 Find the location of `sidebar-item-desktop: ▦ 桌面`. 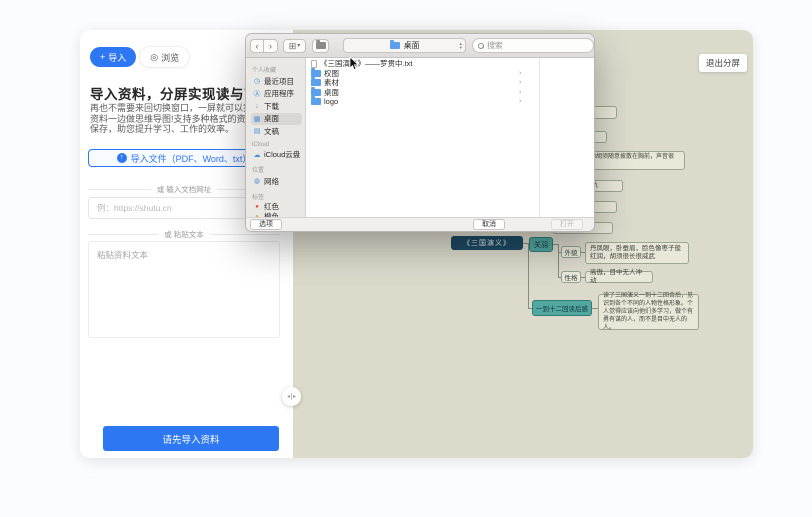

sidebar-item-desktop: ▦ 桌面 is located at coordinates (276, 118).